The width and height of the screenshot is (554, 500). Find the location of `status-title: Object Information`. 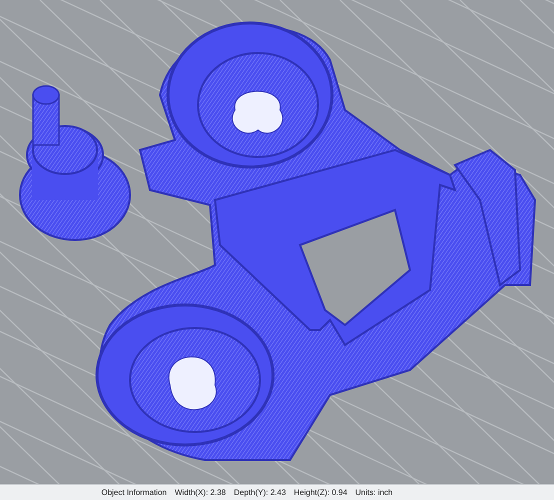

status-title: Object Information is located at coordinates (134, 492).